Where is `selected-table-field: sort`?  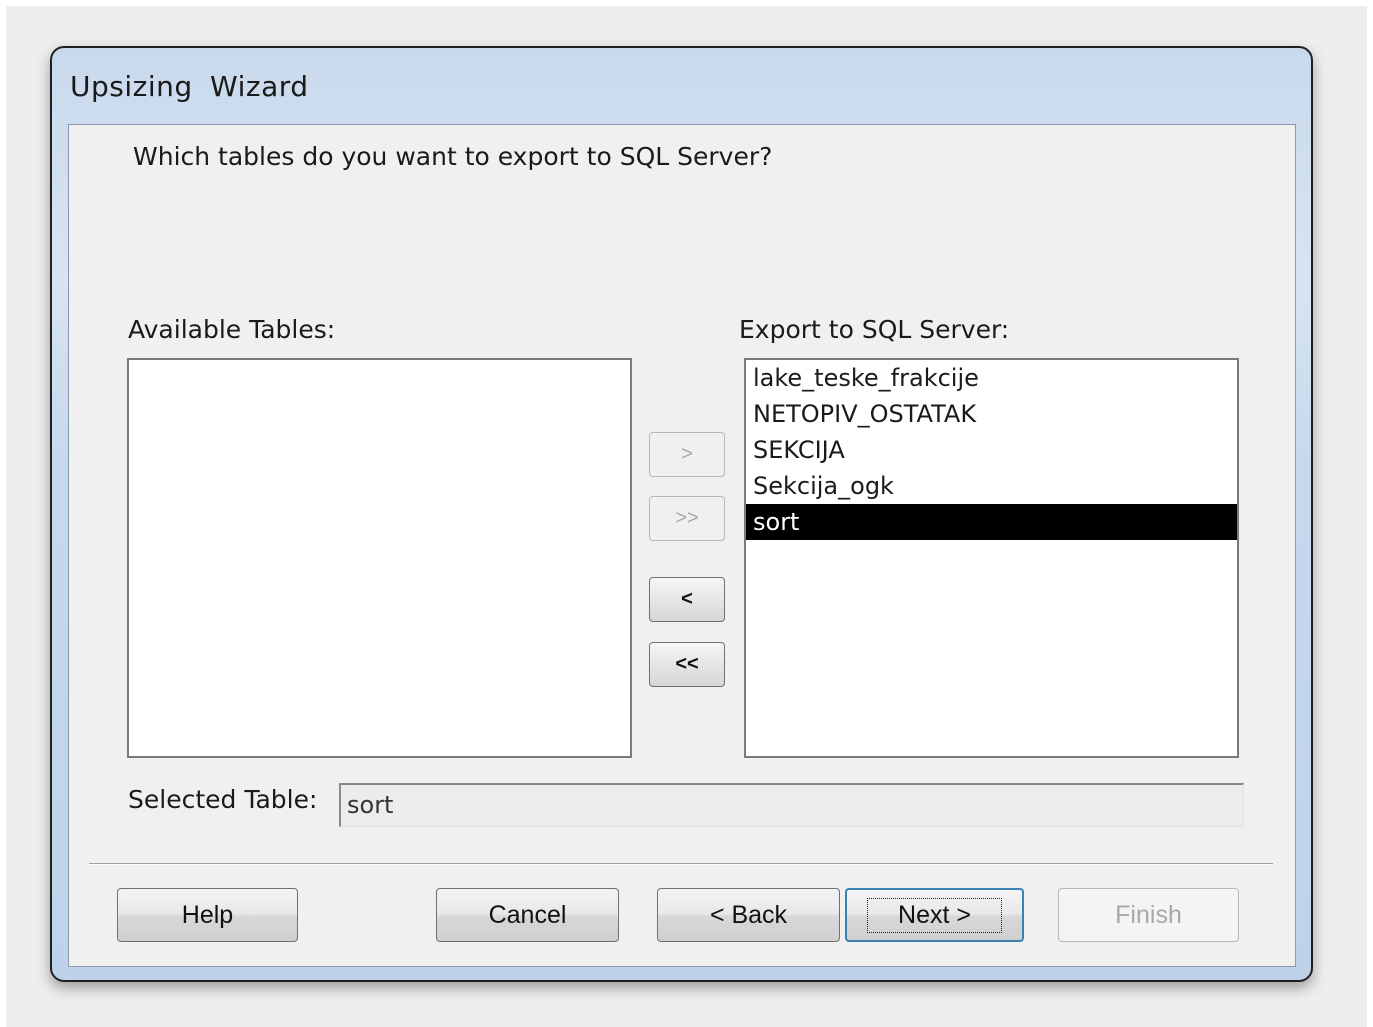
selected-table-field: sort is located at coordinates (791, 805).